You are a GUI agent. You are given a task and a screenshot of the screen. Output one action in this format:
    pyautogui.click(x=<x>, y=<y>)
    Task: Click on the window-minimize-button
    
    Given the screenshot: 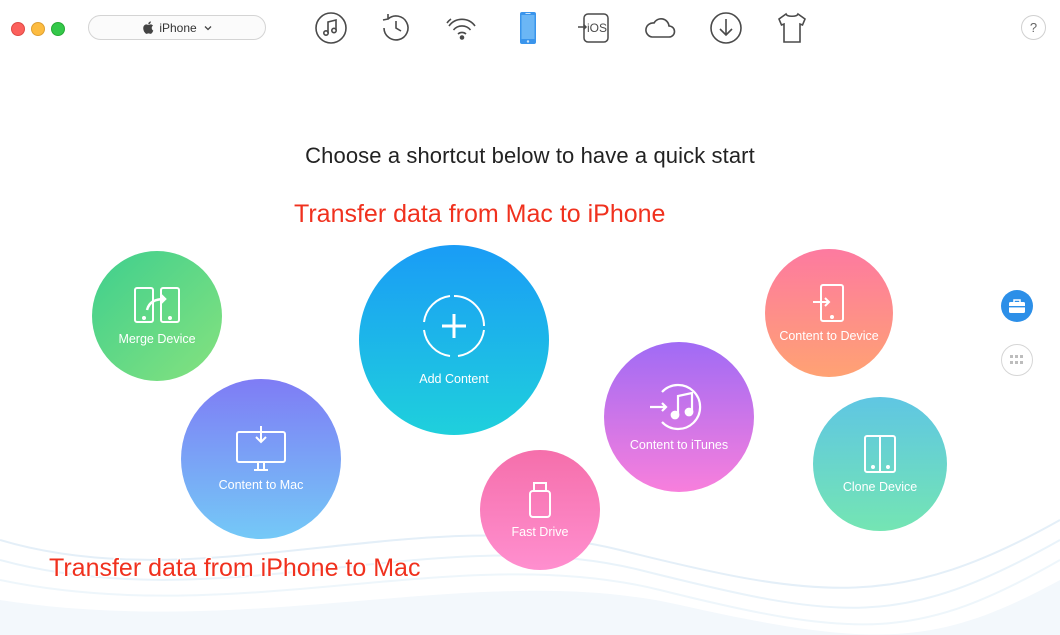 What is the action you would take?
    pyautogui.click(x=38, y=29)
    